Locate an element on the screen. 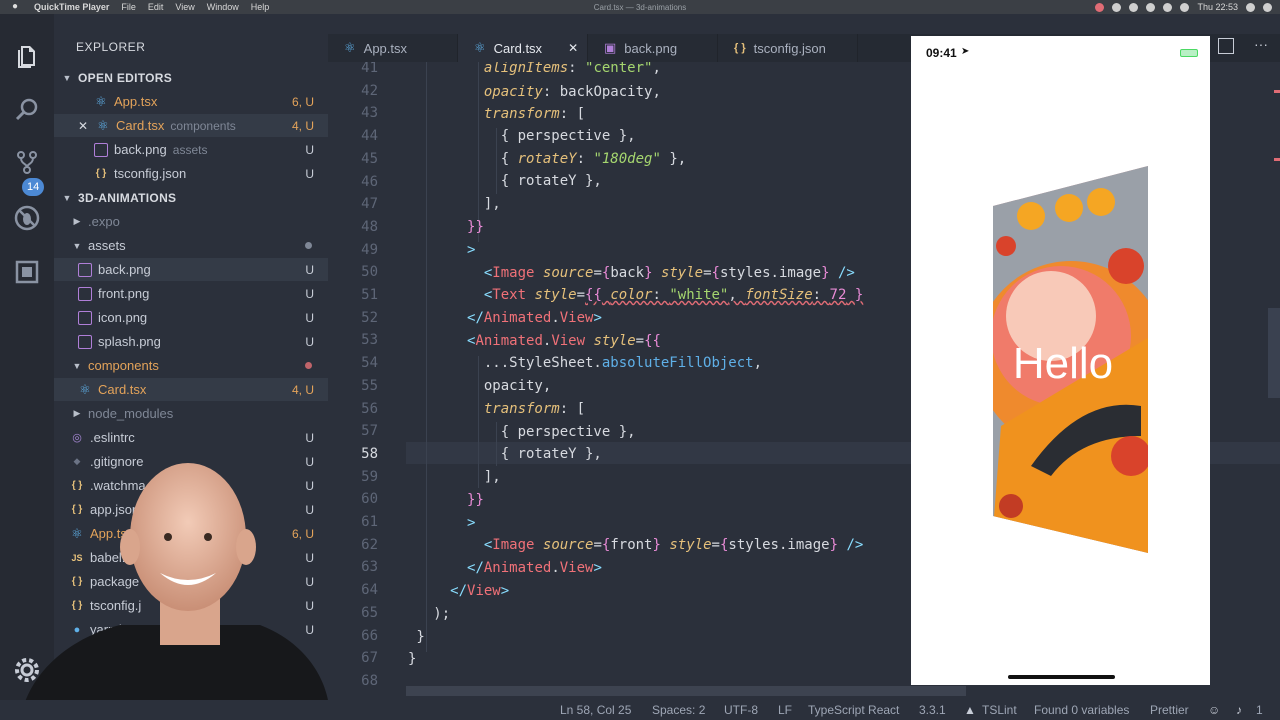 This screenshot has height=720, width=1280. line-number: 52 is located at coordinates (353, 318).